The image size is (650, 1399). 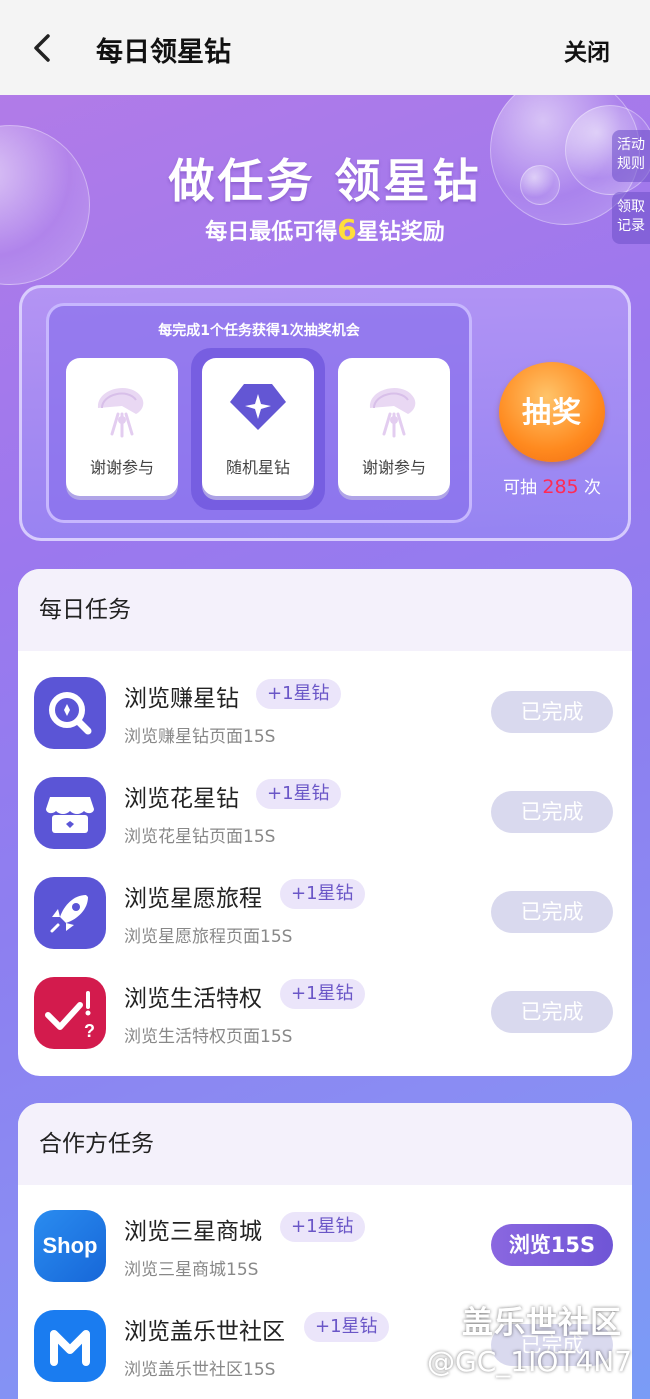 I want to click on task-title: 浏览生活特权, so click(x=193, y=999).